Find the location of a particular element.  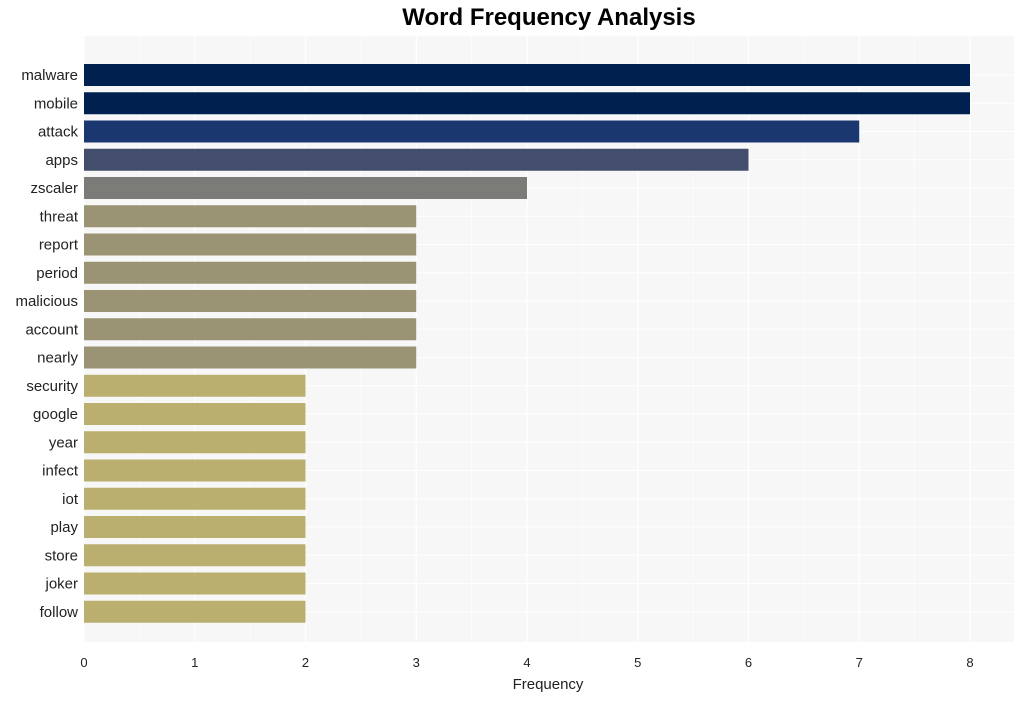

bar-year is located at coordinates (195, 442).